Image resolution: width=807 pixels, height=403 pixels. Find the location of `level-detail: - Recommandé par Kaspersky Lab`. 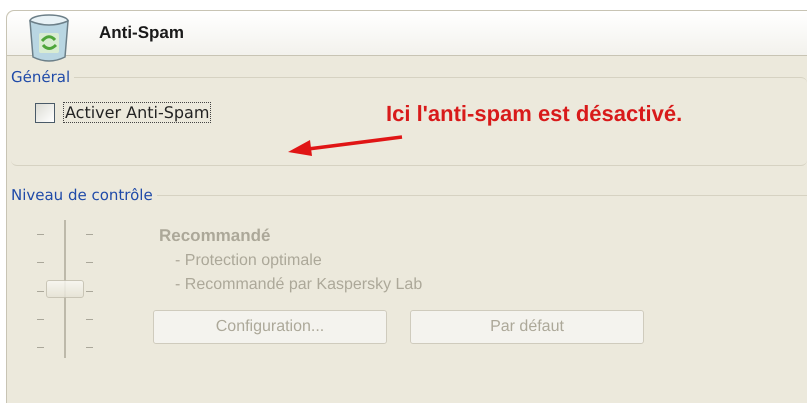

level-detail: - Recommandé par Kaspersky Lab is located at coordinates (299, 285).